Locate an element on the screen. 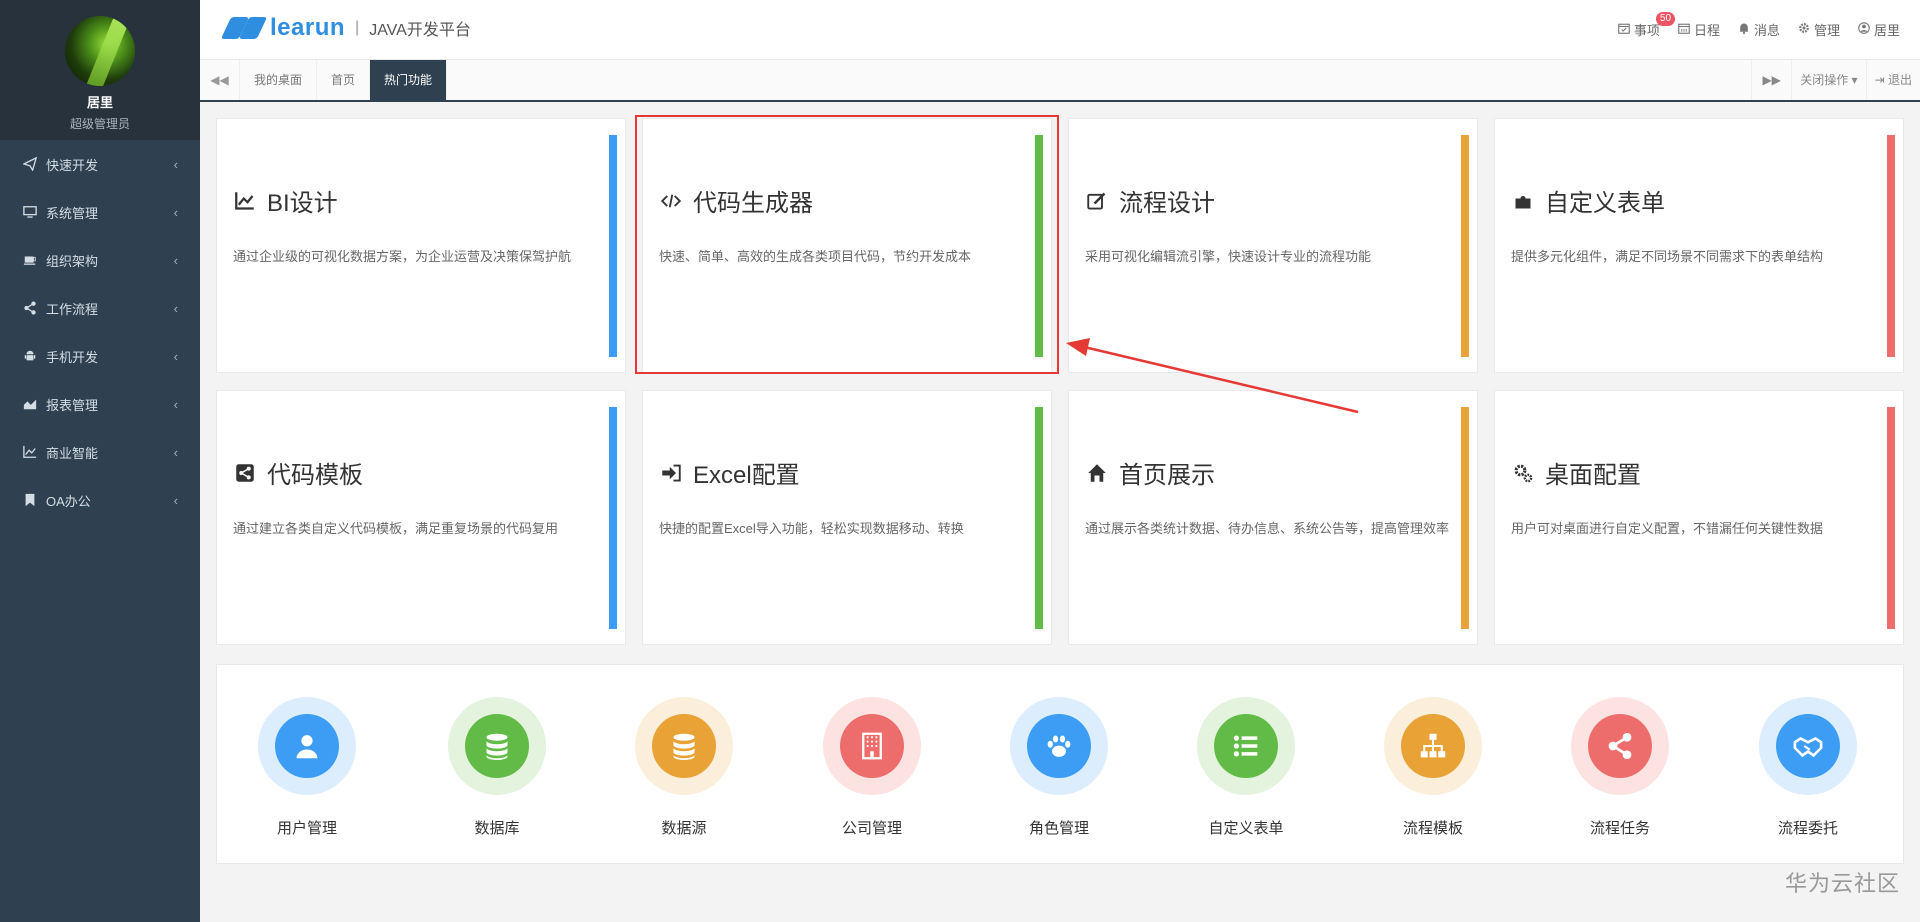 The height and width of the screenshot is (922, 1920). feature-card: Excel配置快捷的配置Excel导入功能，轻松实现数据移动、转换 is located at coordinates (847, 517).